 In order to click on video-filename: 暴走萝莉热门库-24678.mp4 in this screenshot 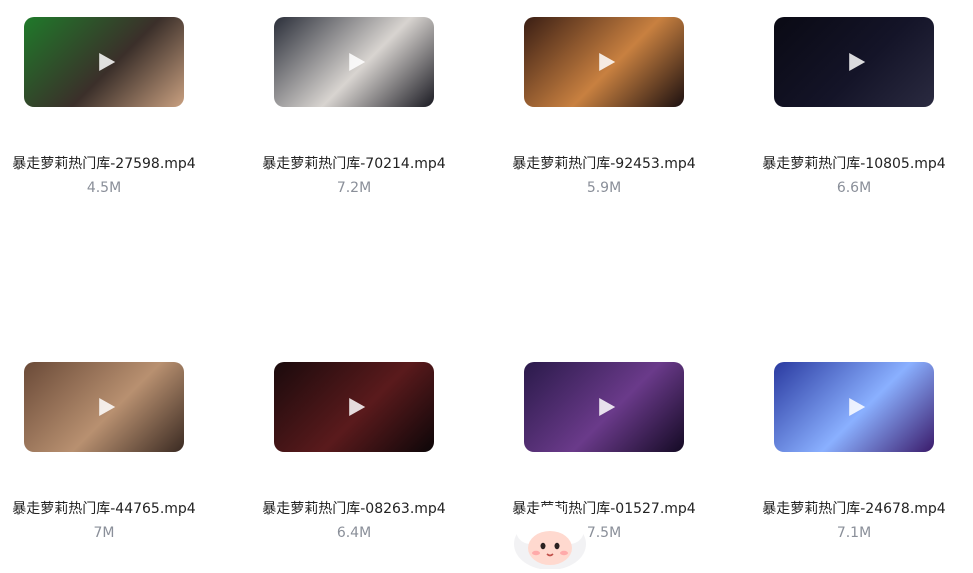, I will do `click(854, 509)`.